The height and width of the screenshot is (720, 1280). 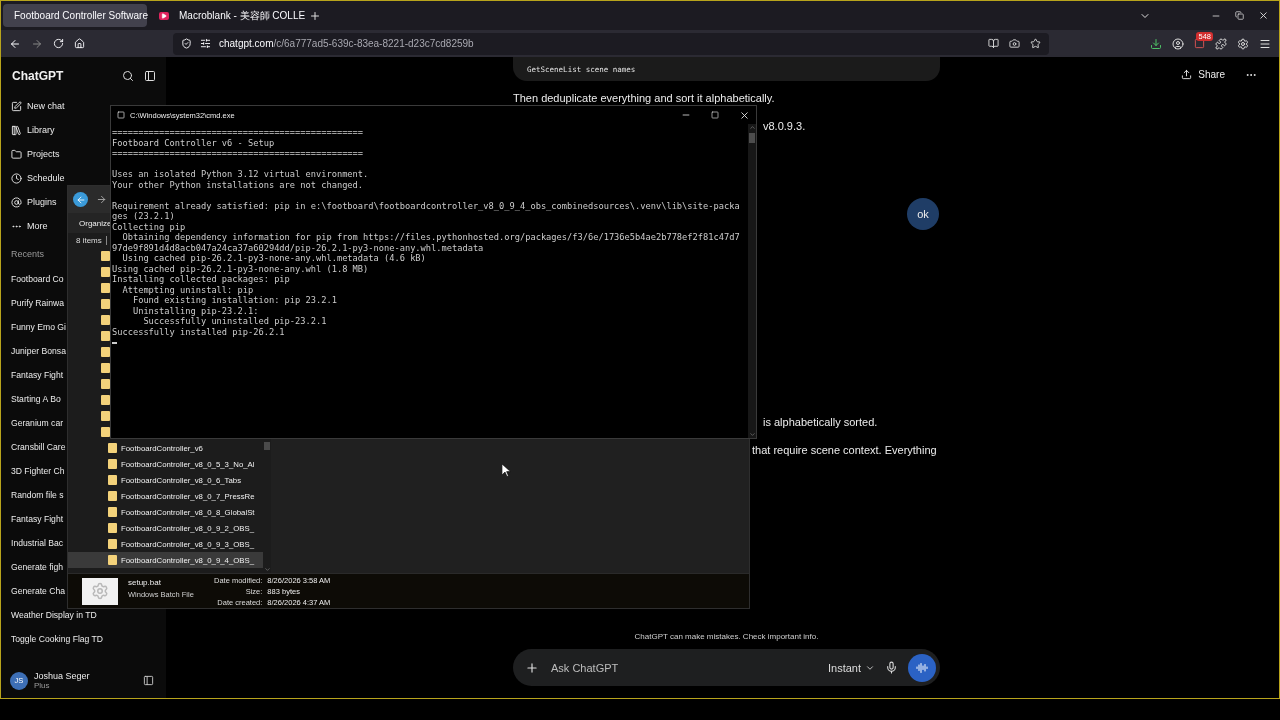 I want to click on console-line: 97de9f891d4d8acb047a24ca37a60294dd/pip-26.2.1-py3-none-any.whl.metadata, so click(x=298, y=247).